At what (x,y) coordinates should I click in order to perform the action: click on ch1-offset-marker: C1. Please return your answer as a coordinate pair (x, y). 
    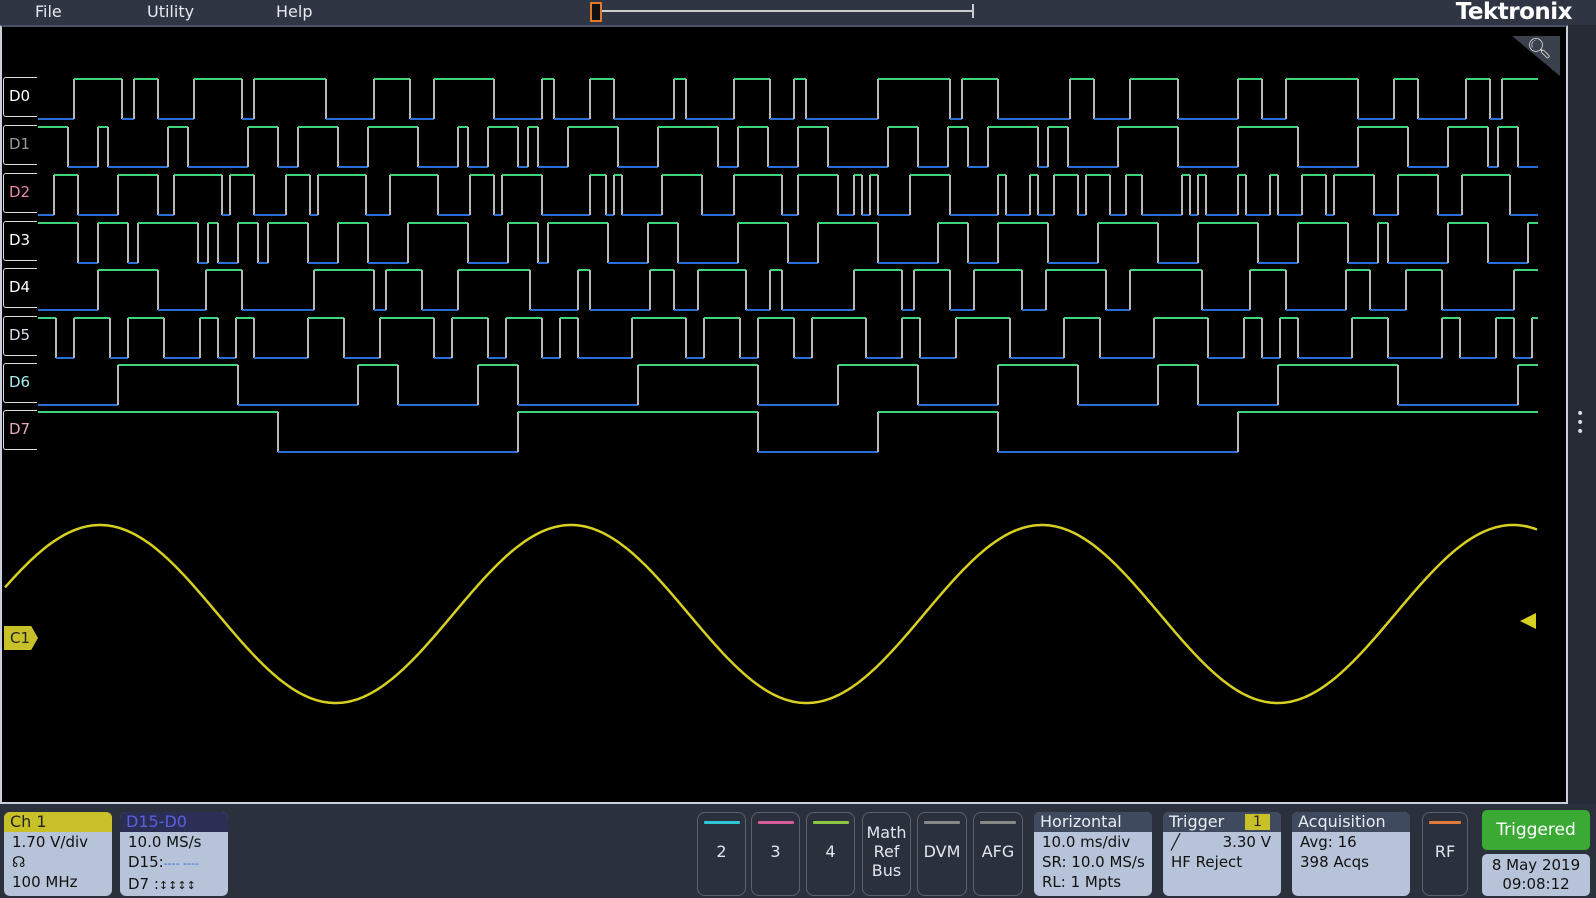
    Looking at the image, I should click on (21, 638).